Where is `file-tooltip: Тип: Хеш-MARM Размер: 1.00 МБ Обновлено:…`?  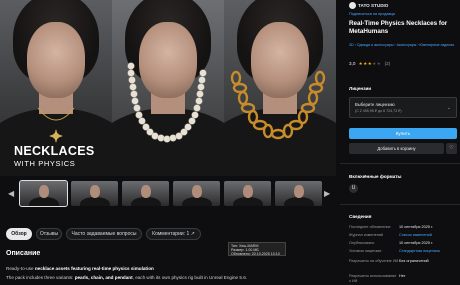
file-tooltip: Тип: Хеш-MARM Размер: 1.00 МБ Обновлено:… is located at coordinates (257, 249).